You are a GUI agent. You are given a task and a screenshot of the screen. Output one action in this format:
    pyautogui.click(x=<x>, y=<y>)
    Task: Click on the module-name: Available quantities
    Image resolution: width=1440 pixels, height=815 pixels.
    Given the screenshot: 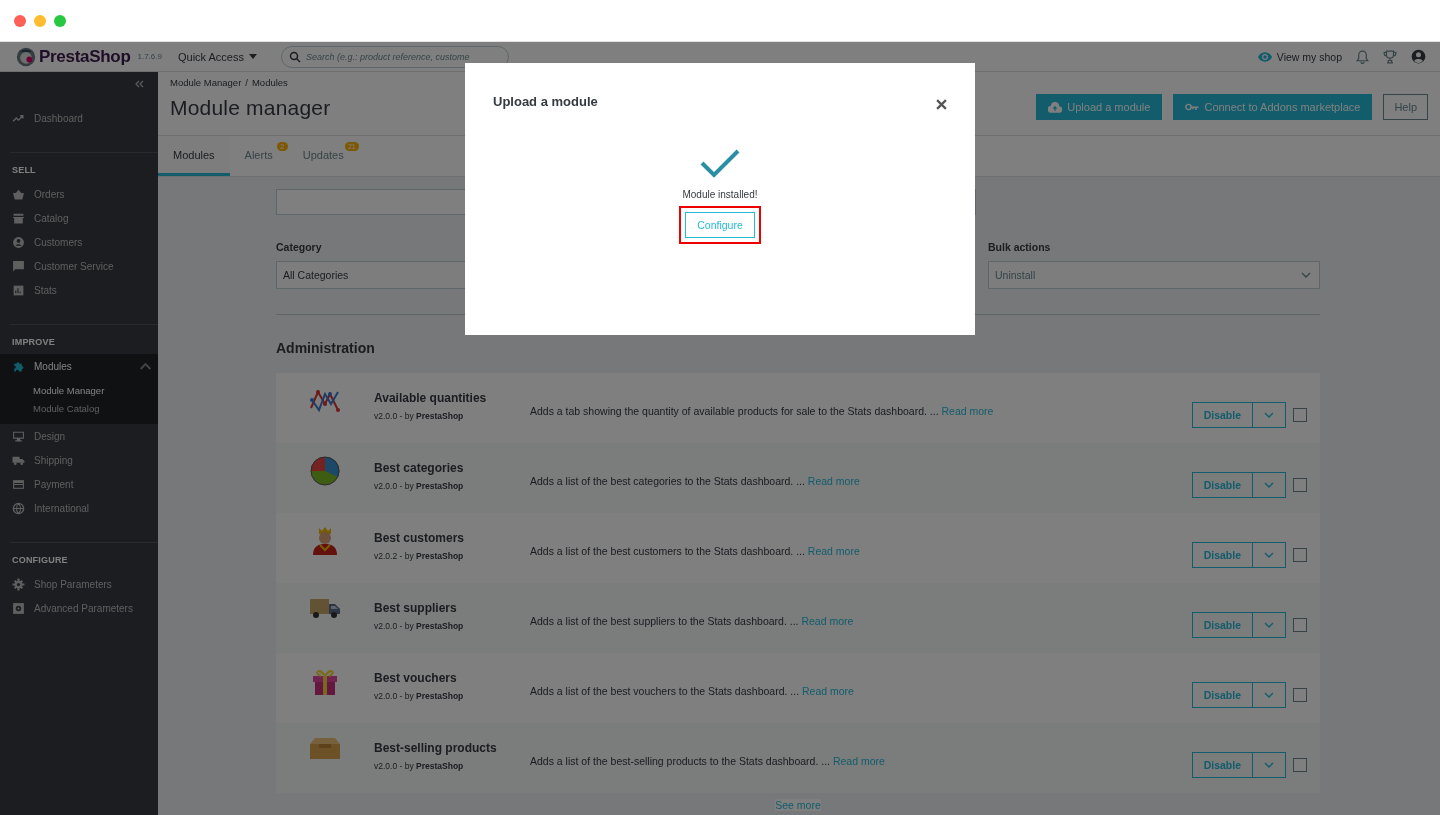 What is the action you would take?
    pyautogui.click(x=431, y=398)
    